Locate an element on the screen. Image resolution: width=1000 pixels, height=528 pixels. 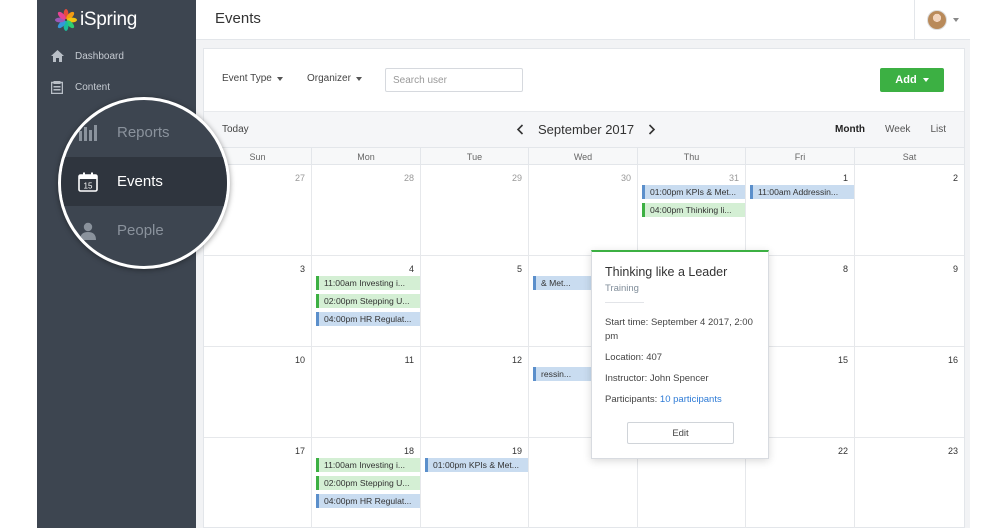
calendar-day-cell: 5 is located at coordinates (475, 301).